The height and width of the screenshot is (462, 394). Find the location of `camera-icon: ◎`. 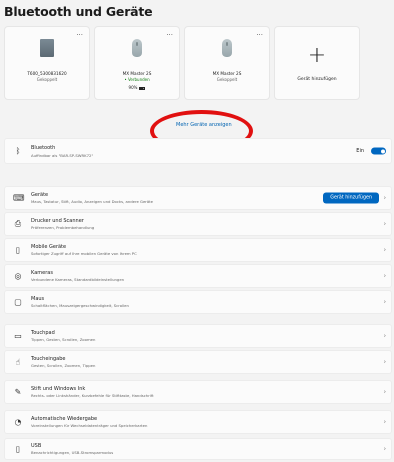

camera-icon: ◎ is located at coordinates (18, 276).